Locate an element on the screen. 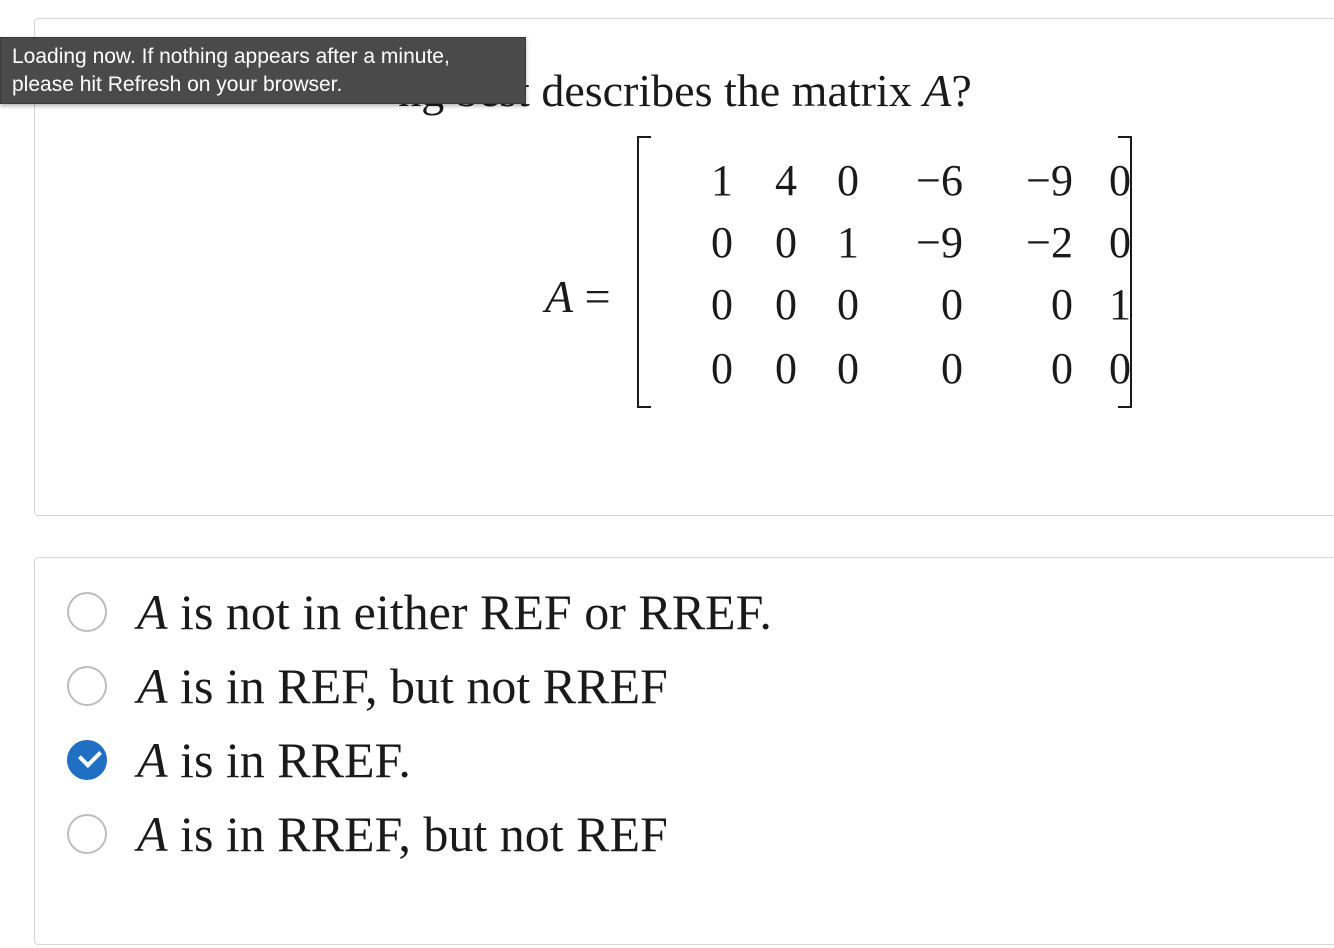 The width and height of the screenshot is (1334, 948). matrix-label: A = is located at coordinates (578, 296).